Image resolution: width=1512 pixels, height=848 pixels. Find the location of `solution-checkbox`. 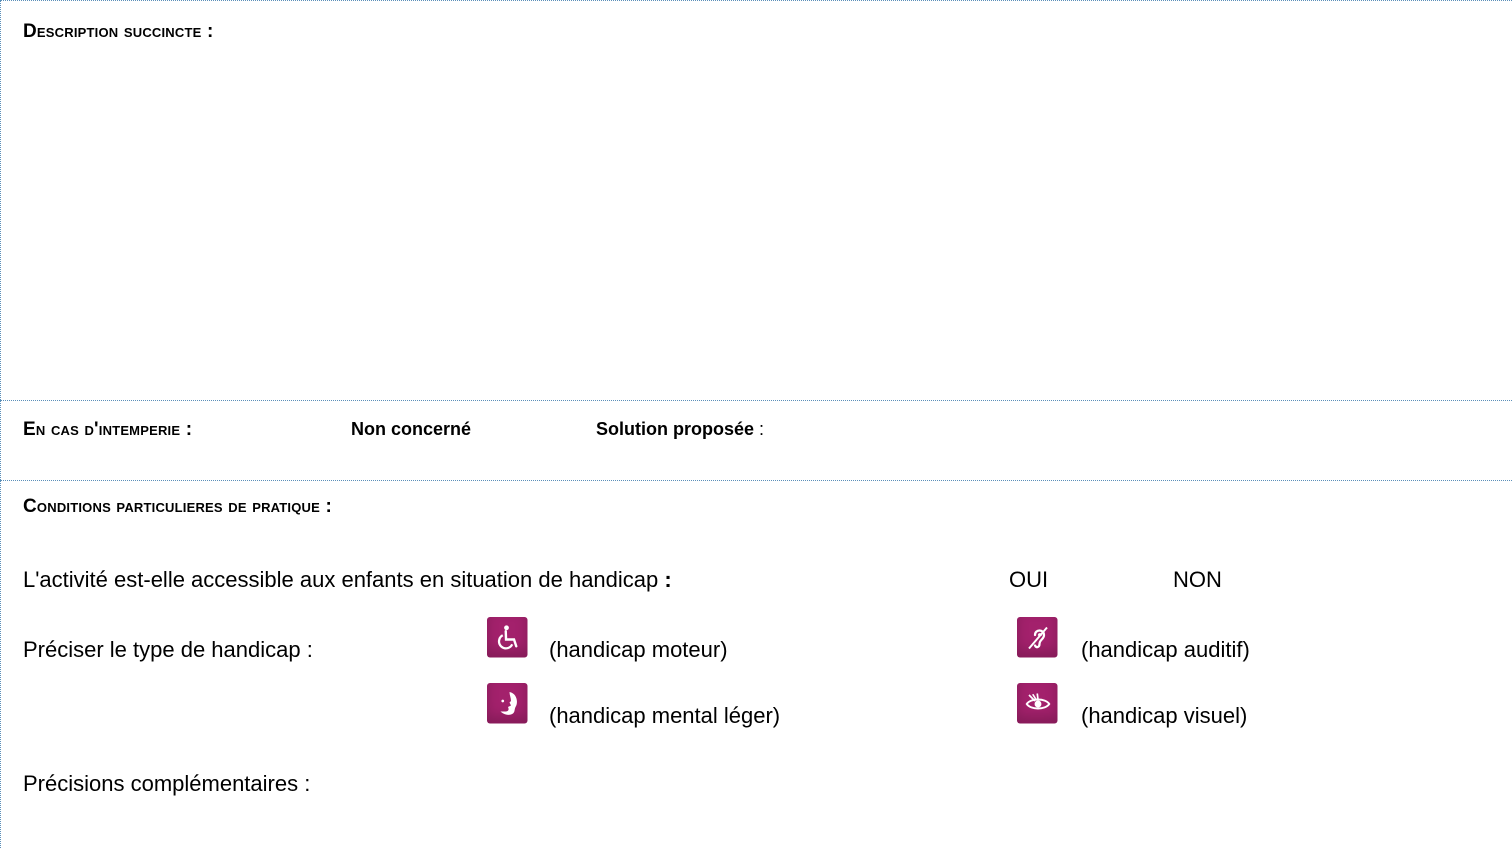

solution-checkbox is located at coordinates (578, 430).